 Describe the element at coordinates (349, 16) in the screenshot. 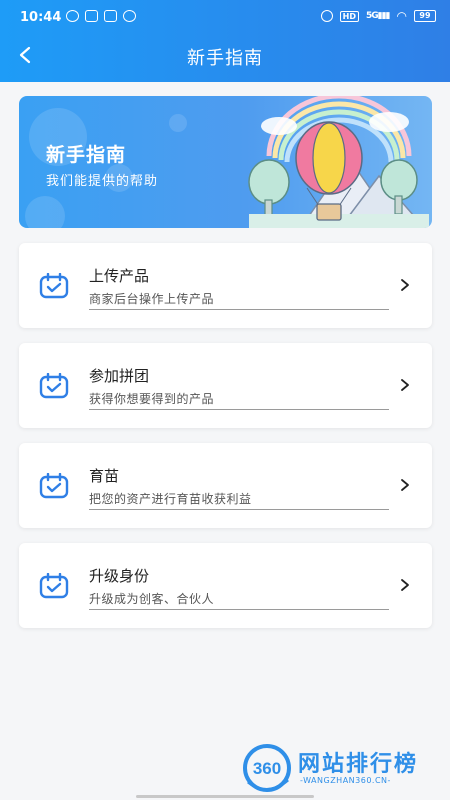

I see `hd-badge: HD` at that location.